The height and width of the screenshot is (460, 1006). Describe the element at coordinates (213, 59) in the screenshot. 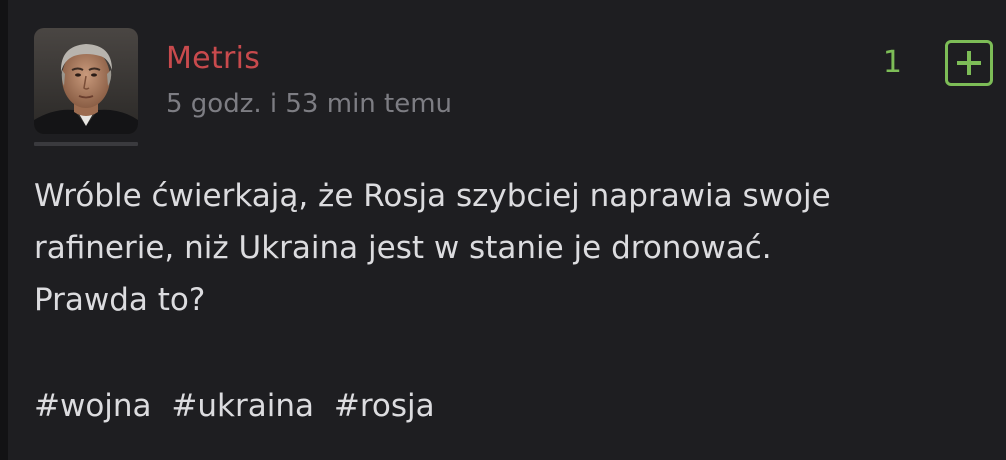

I see `author-name: Metris` at that location.